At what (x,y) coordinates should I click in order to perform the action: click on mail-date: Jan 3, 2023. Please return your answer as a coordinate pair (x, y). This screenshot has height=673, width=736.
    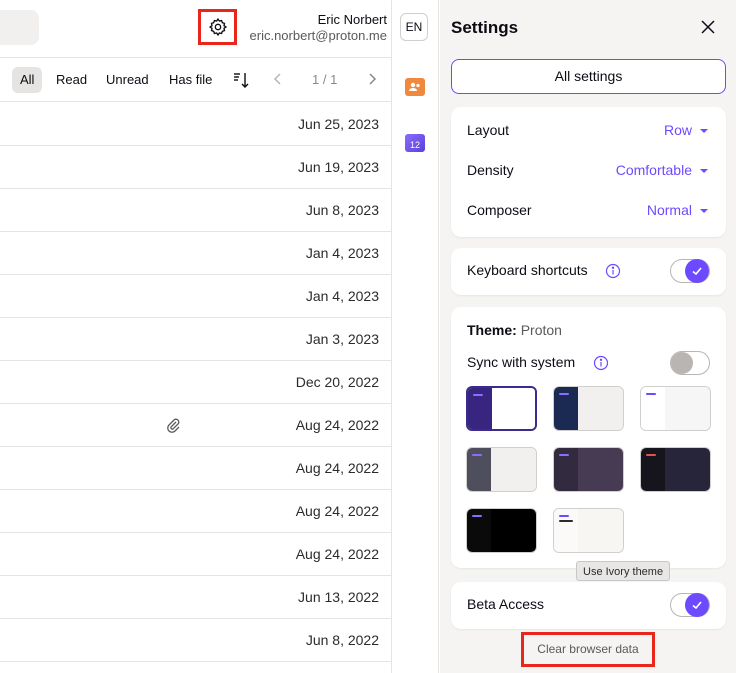
    Looking at the image, I should click on (342, 339).